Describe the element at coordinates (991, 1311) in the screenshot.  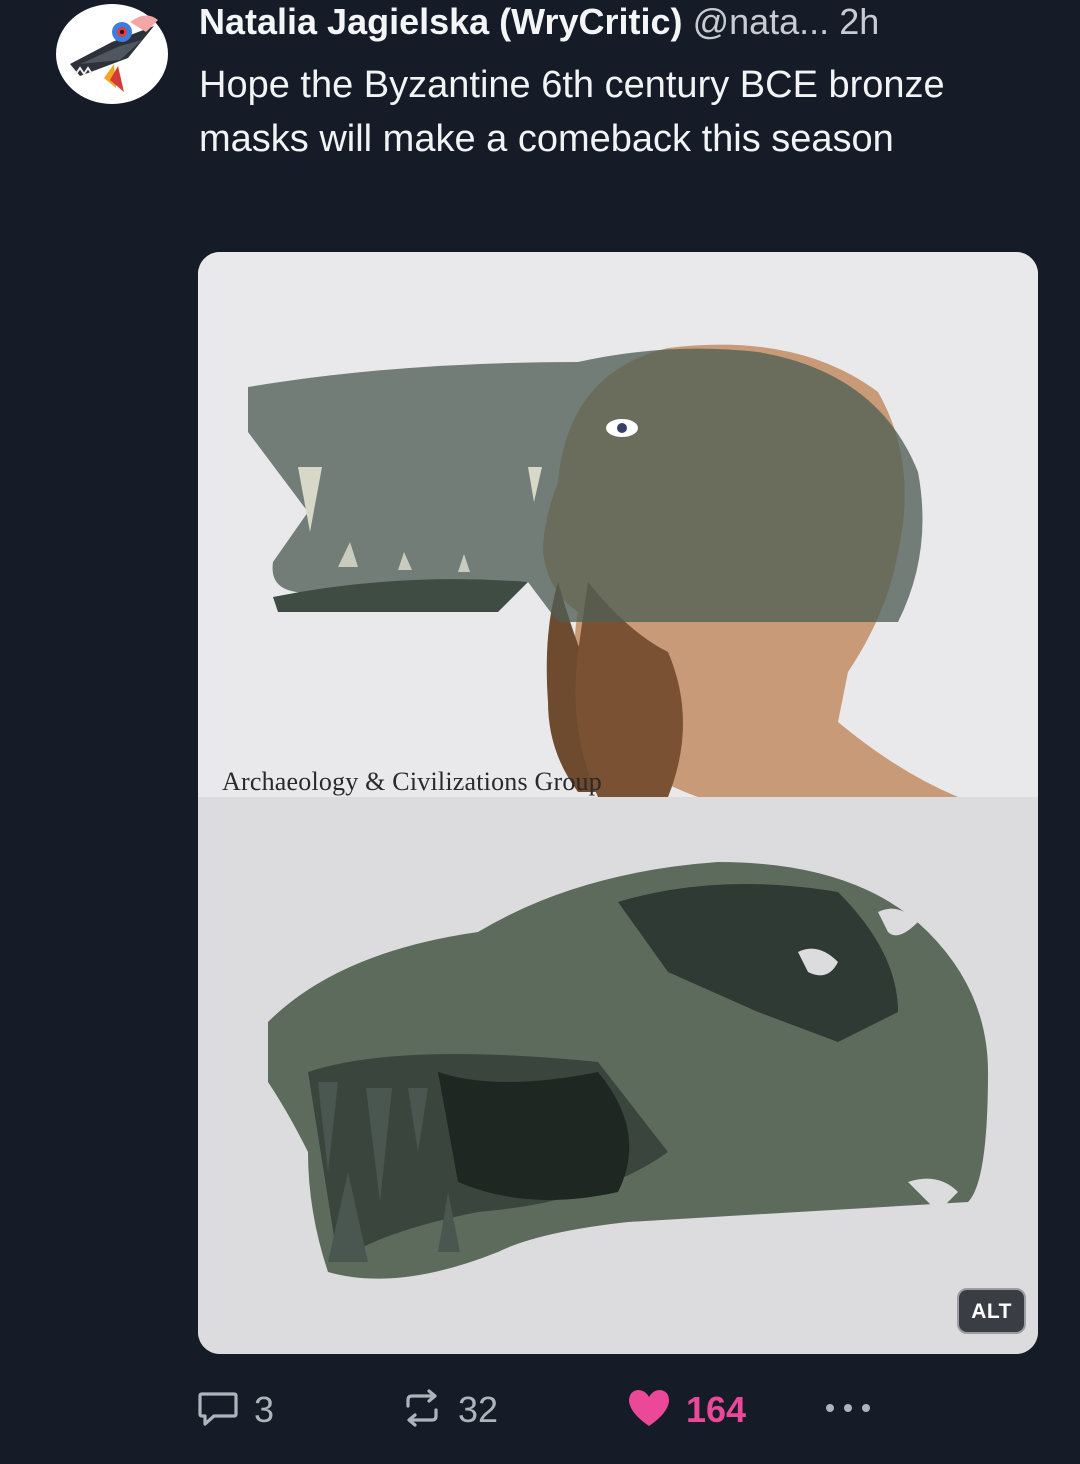
I see `alt-text-button: ALT` at that location.